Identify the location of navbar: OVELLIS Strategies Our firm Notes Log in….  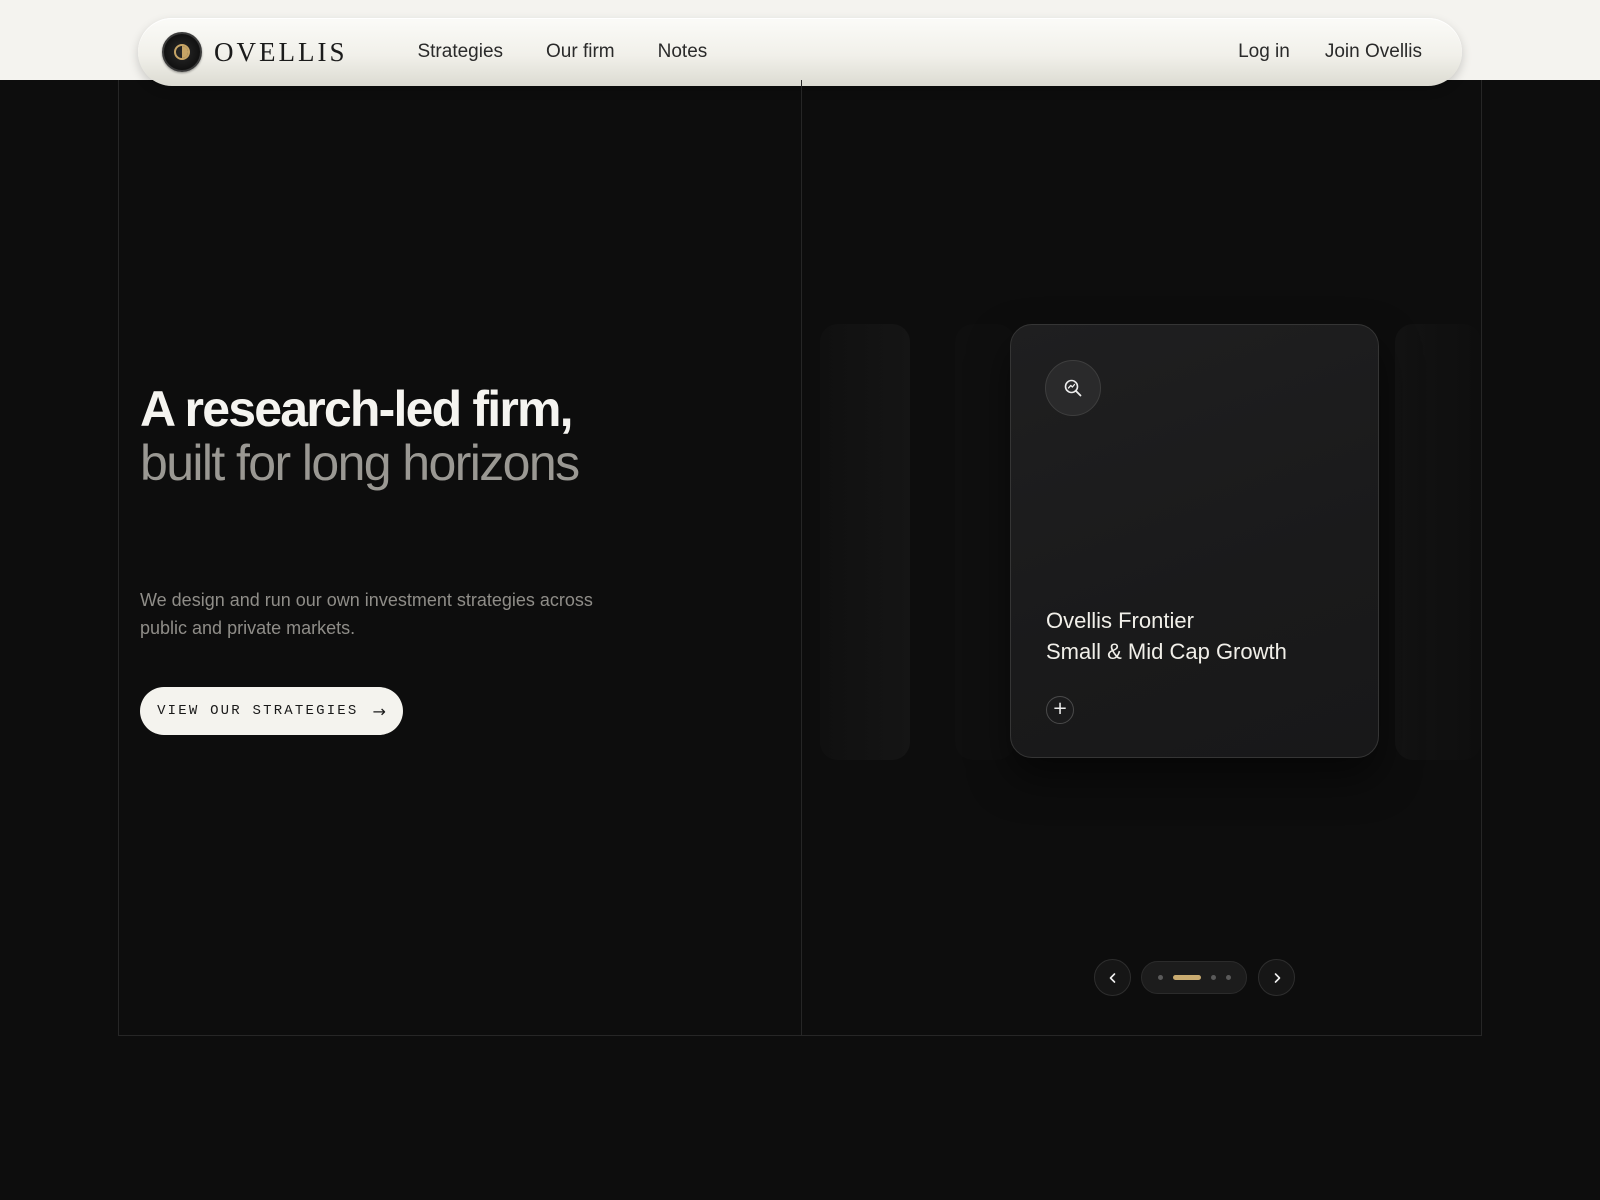
(800, 52).